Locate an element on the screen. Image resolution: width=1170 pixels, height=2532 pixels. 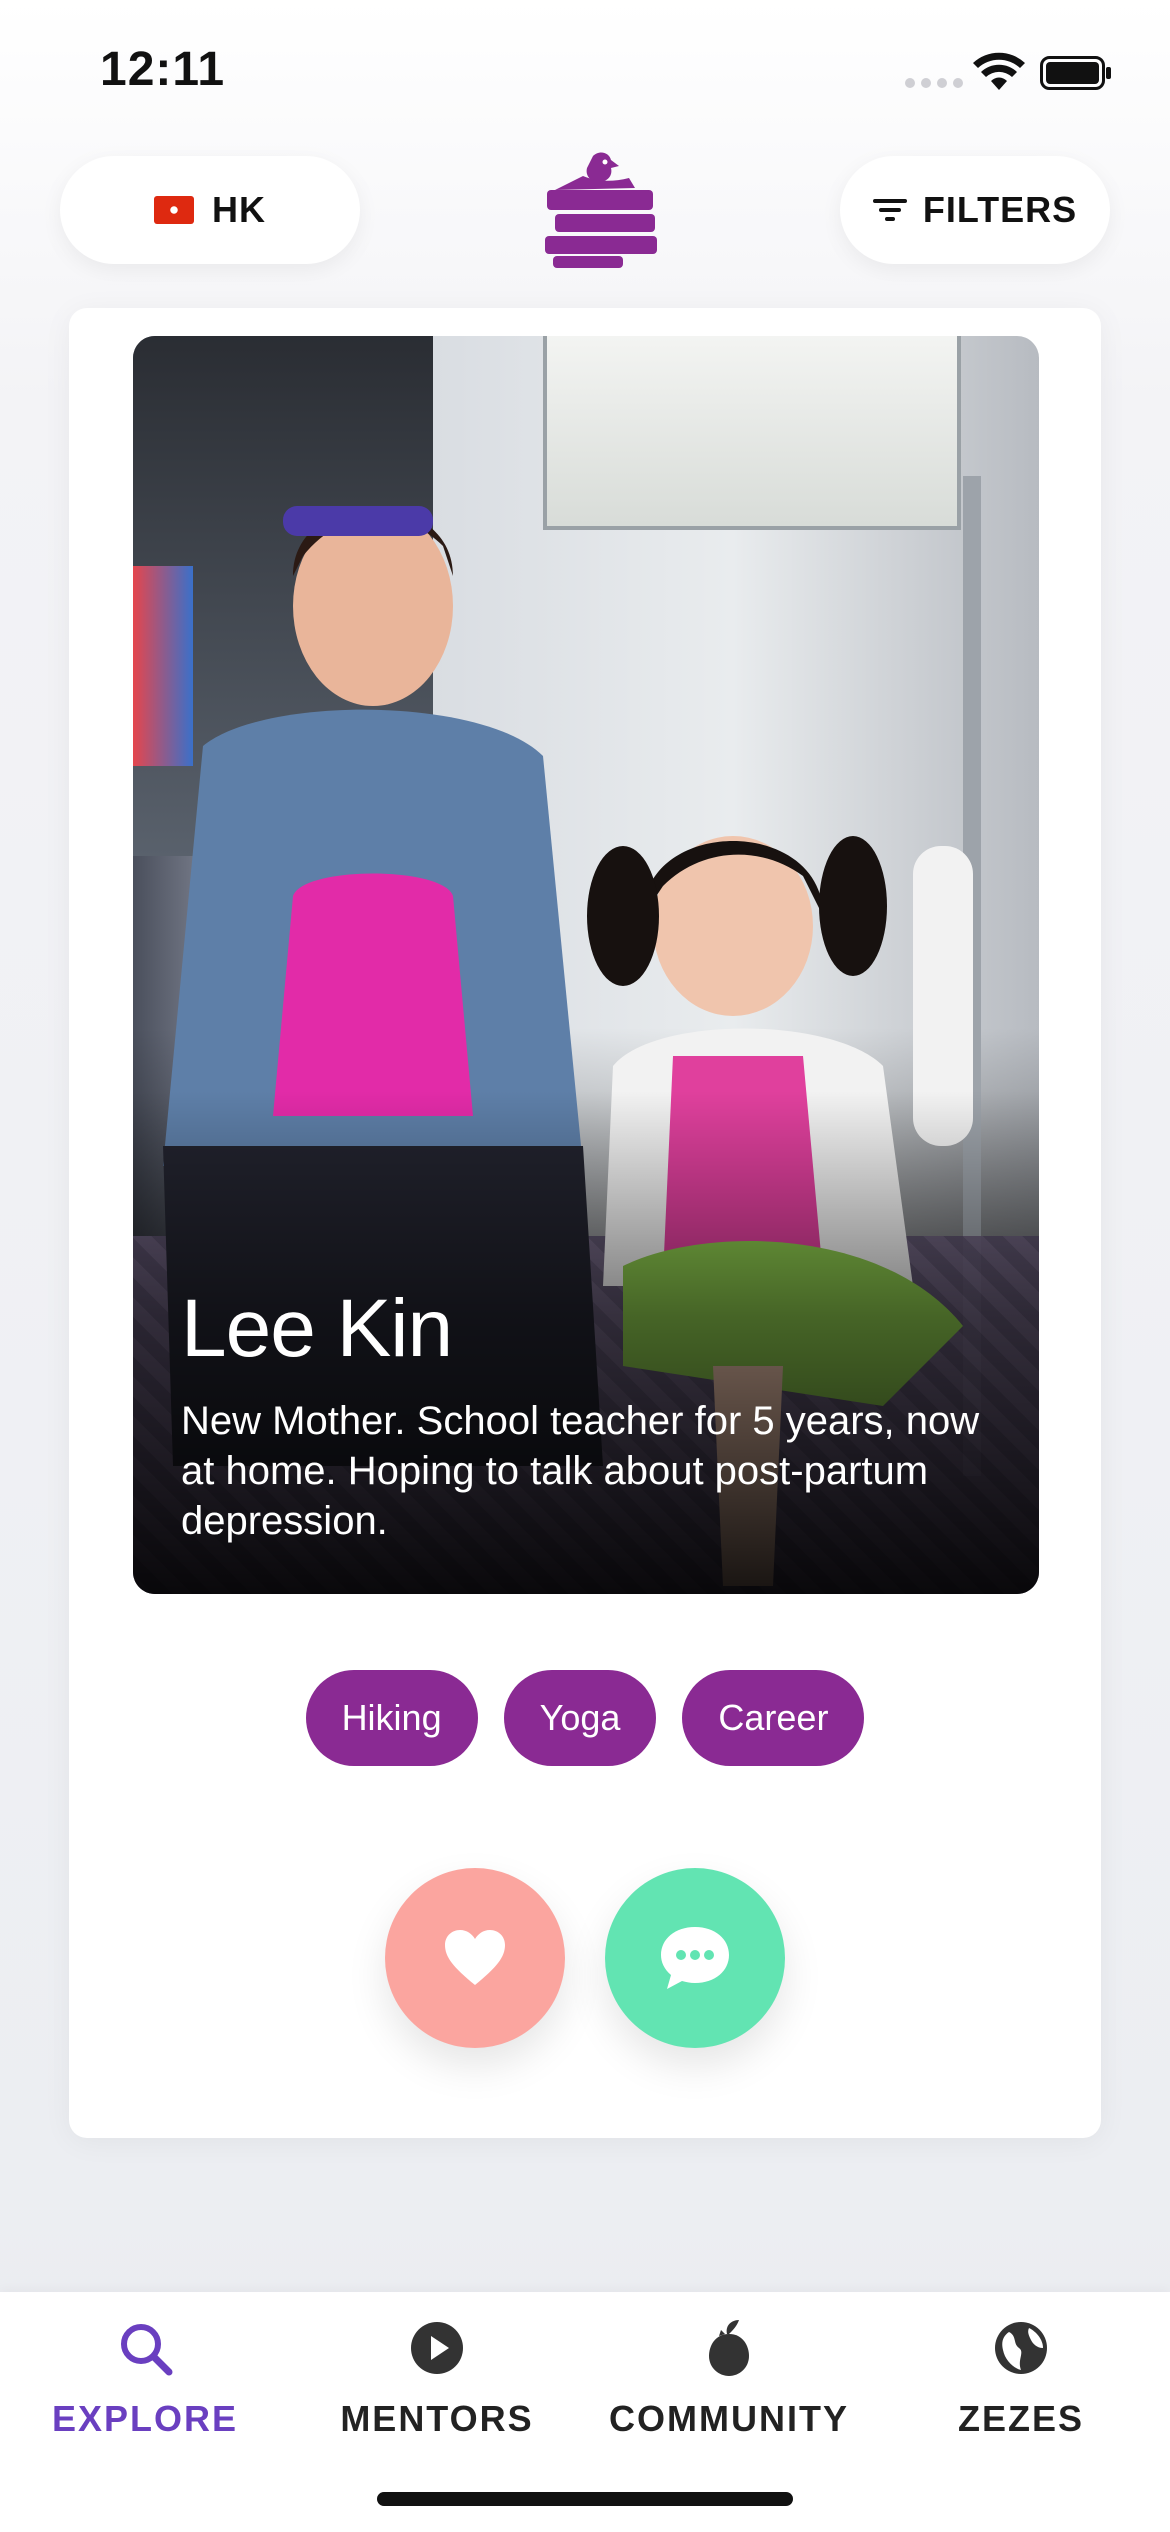
app-logo is located at coordinates (601, 210).